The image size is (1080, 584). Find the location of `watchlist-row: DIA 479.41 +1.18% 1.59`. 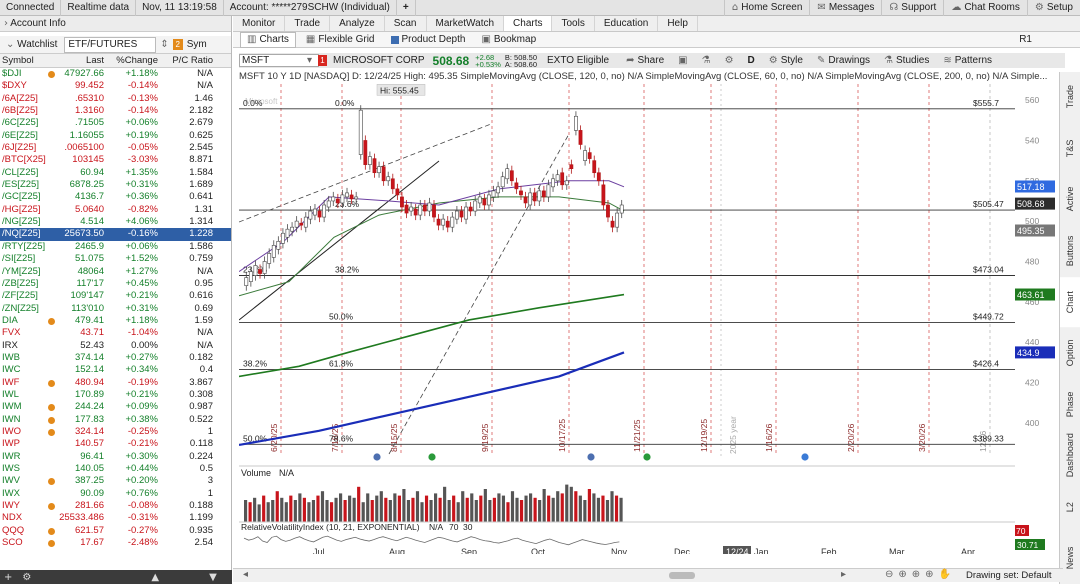

watchlist-row: DIA 479.41 +1.18% 1.59 is located at coordinates (115, 321).